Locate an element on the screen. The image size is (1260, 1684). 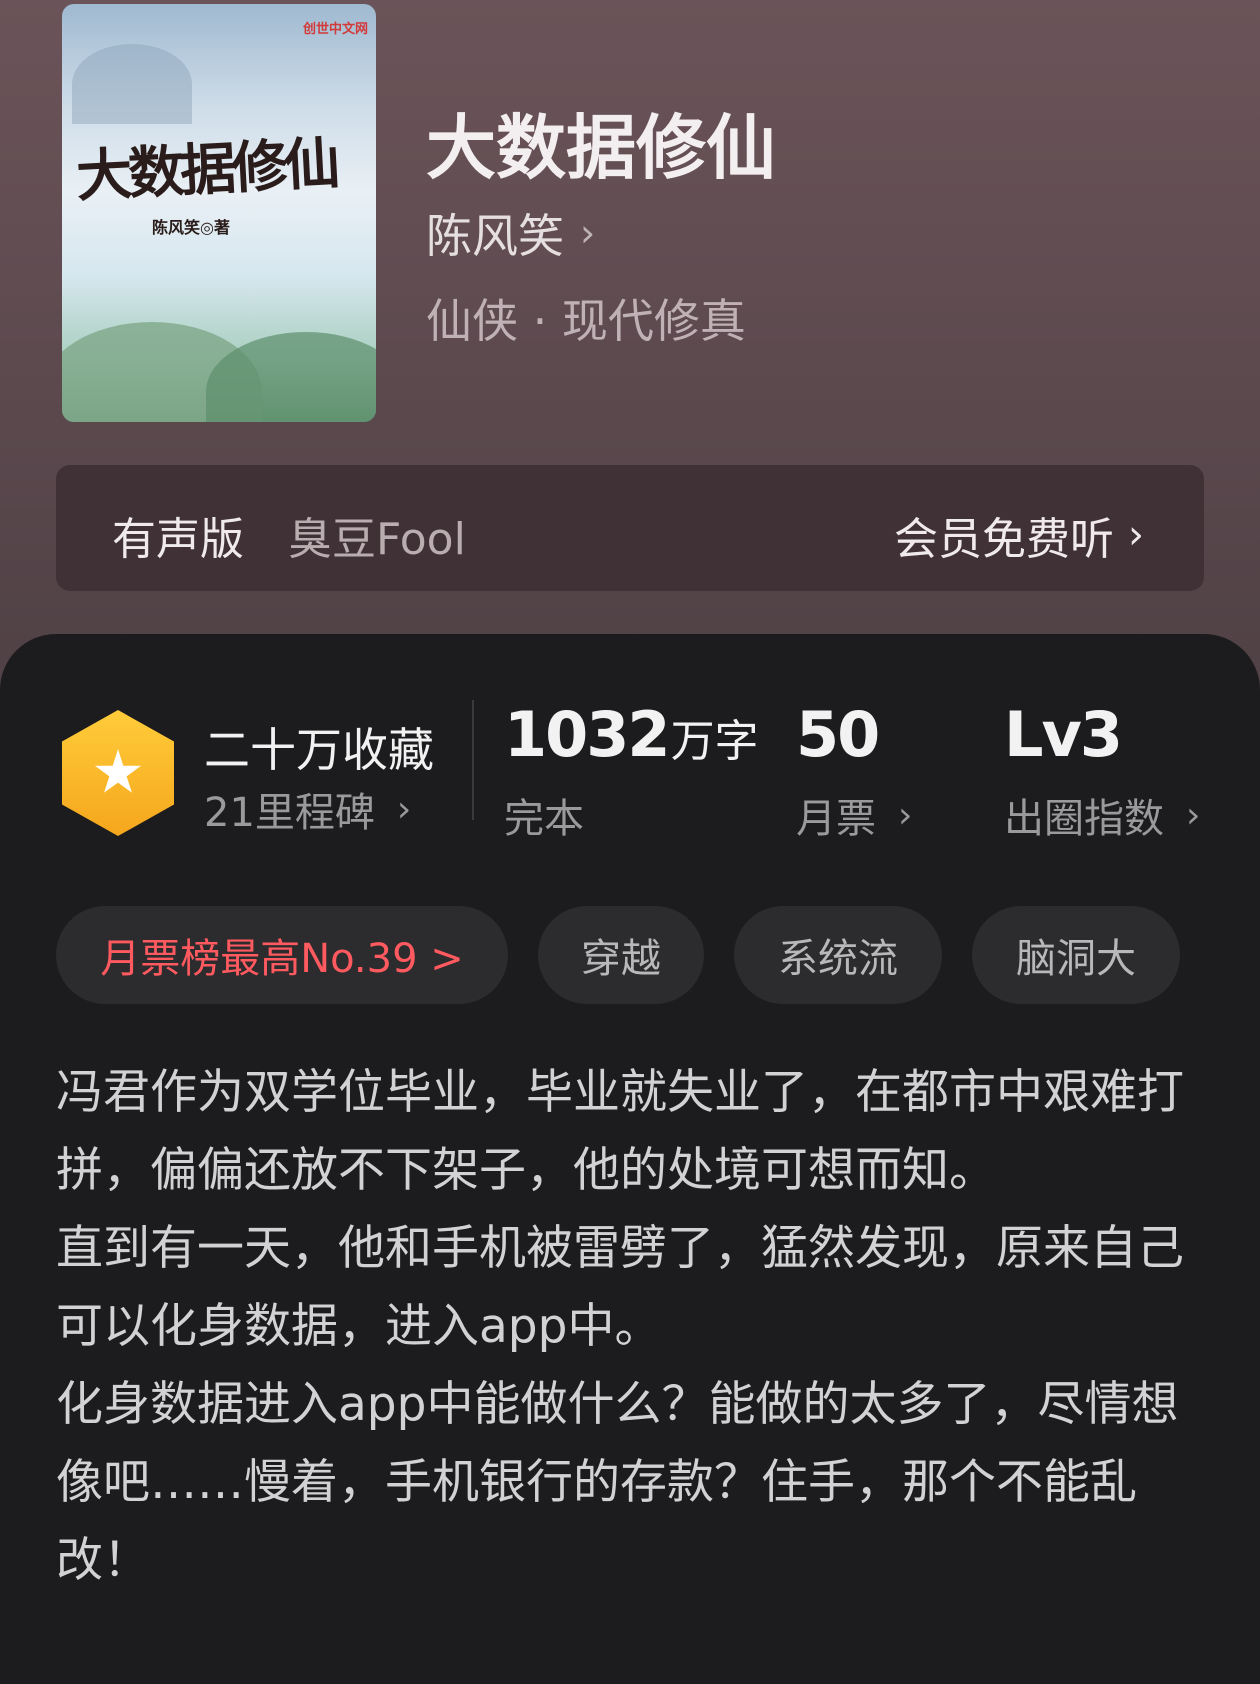
milestone-badge is located at coordinates (118, 773).